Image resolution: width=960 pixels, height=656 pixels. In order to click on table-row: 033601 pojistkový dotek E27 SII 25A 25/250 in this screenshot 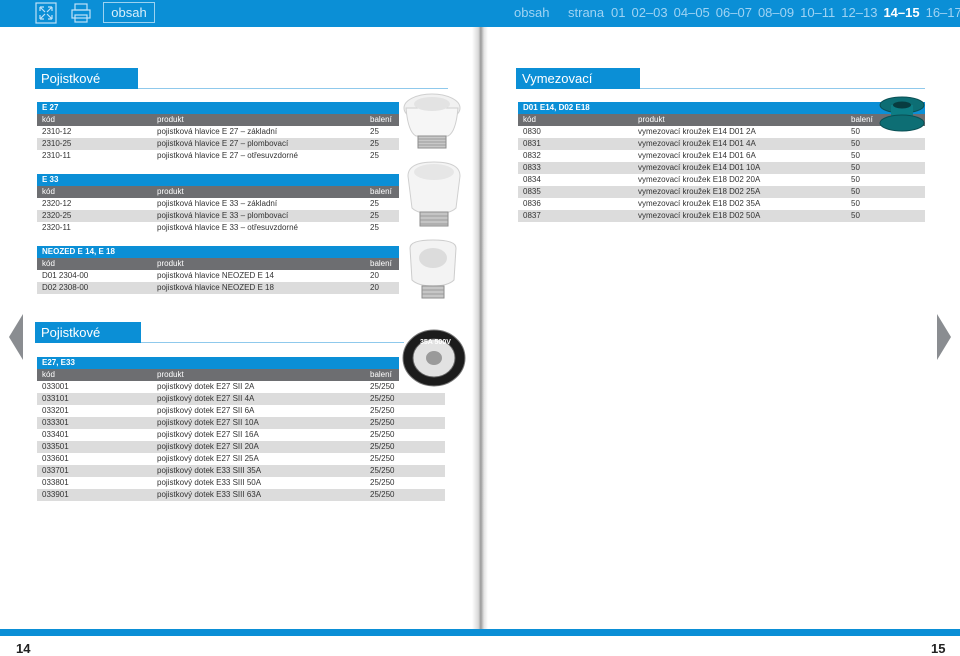, I will do `click(241, 459)`.